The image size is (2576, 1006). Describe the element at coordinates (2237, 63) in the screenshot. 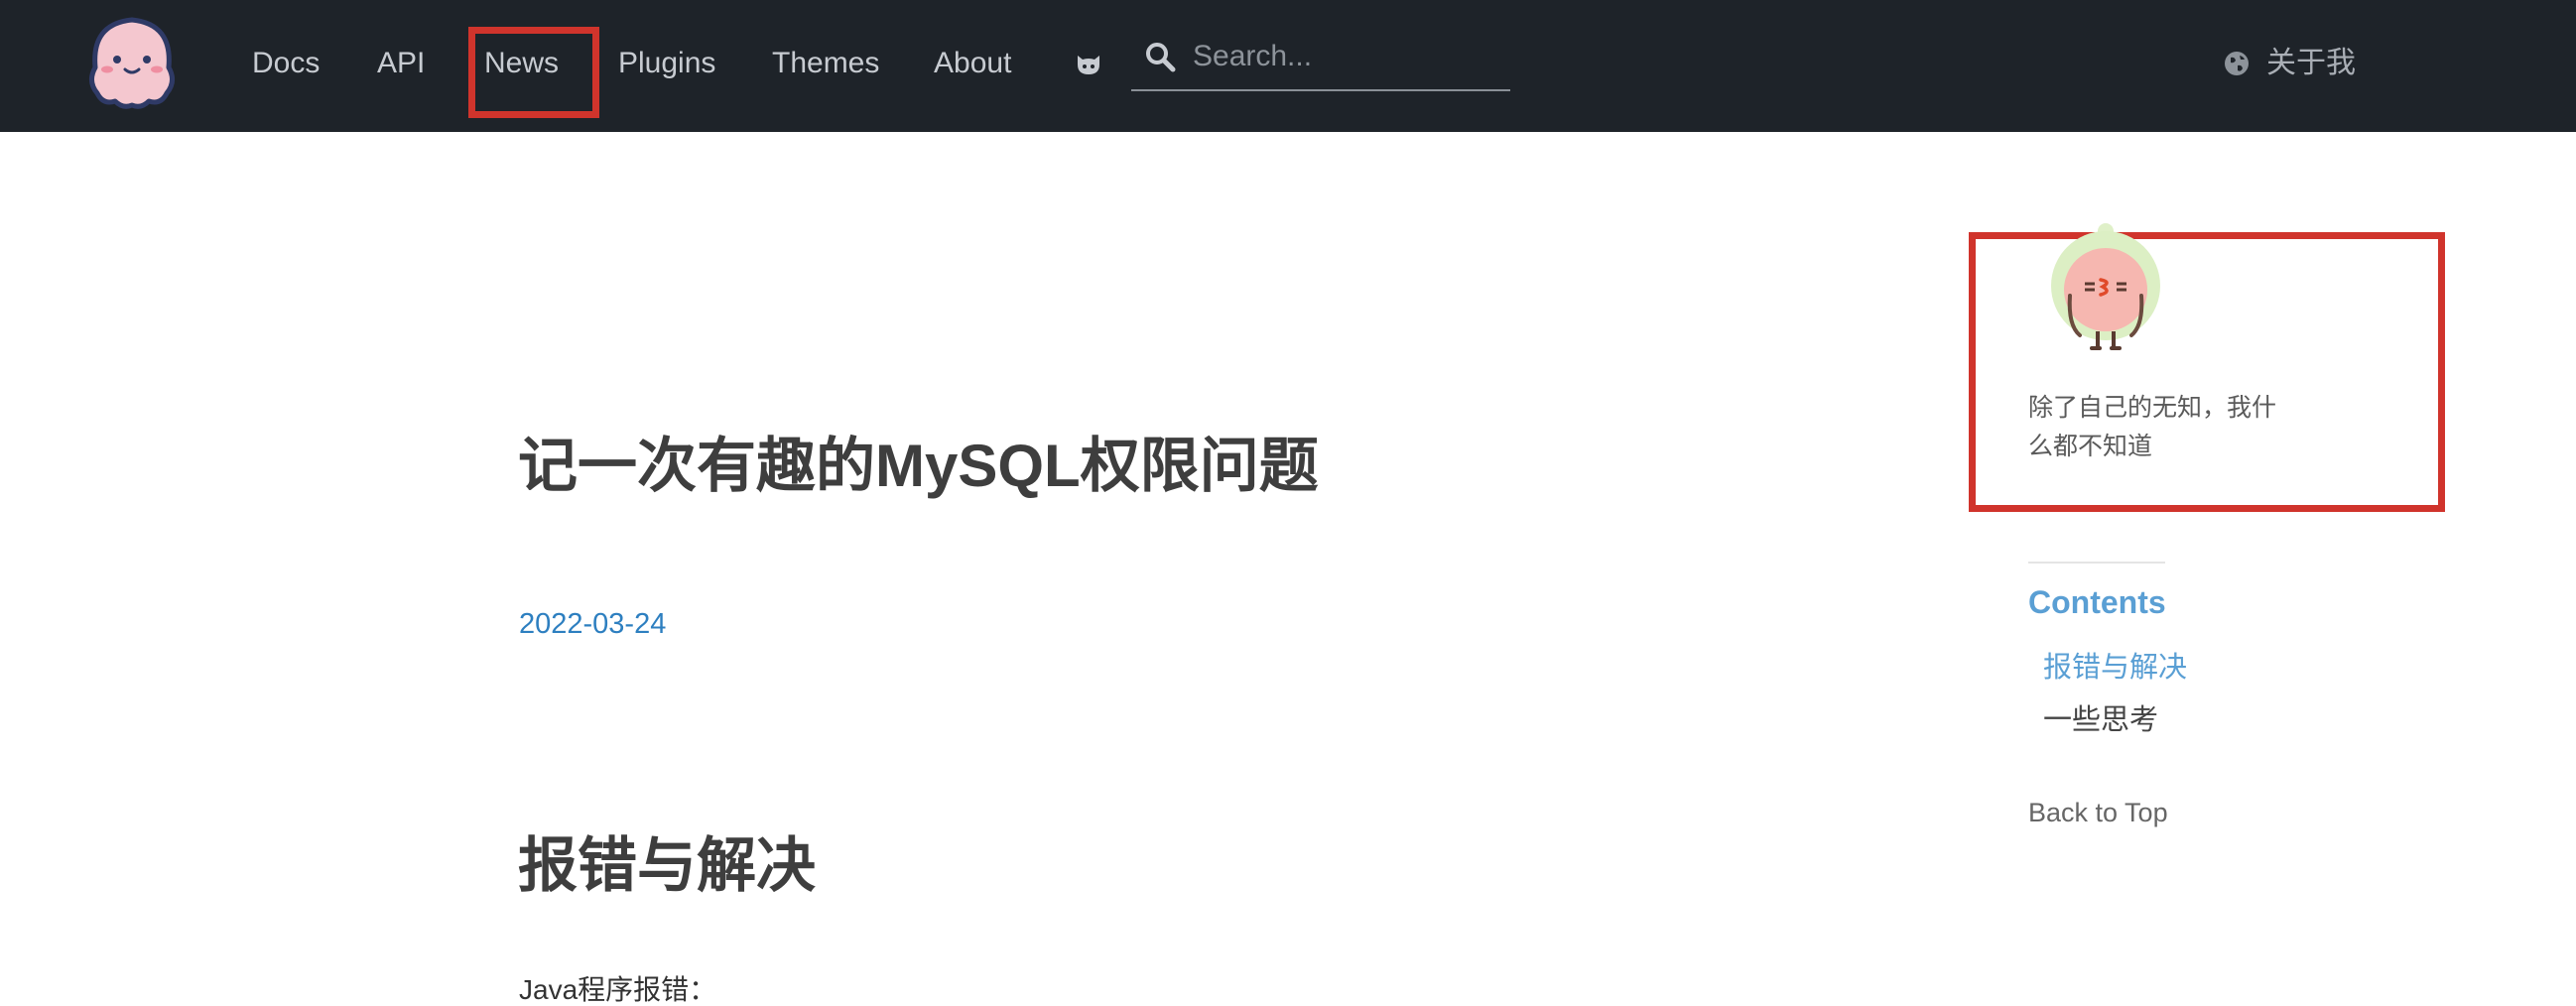

I see `globe-icon` at that location.